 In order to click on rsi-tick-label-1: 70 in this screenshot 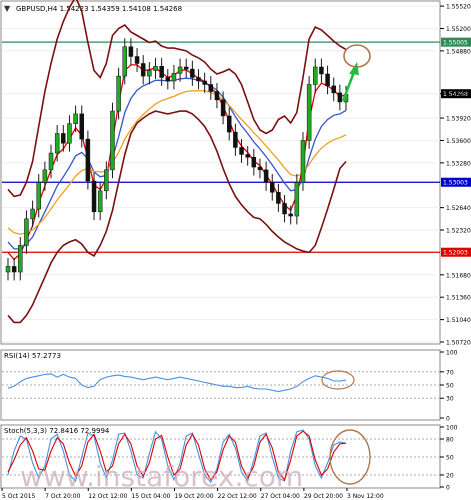, I will do `click(450, 372)`.